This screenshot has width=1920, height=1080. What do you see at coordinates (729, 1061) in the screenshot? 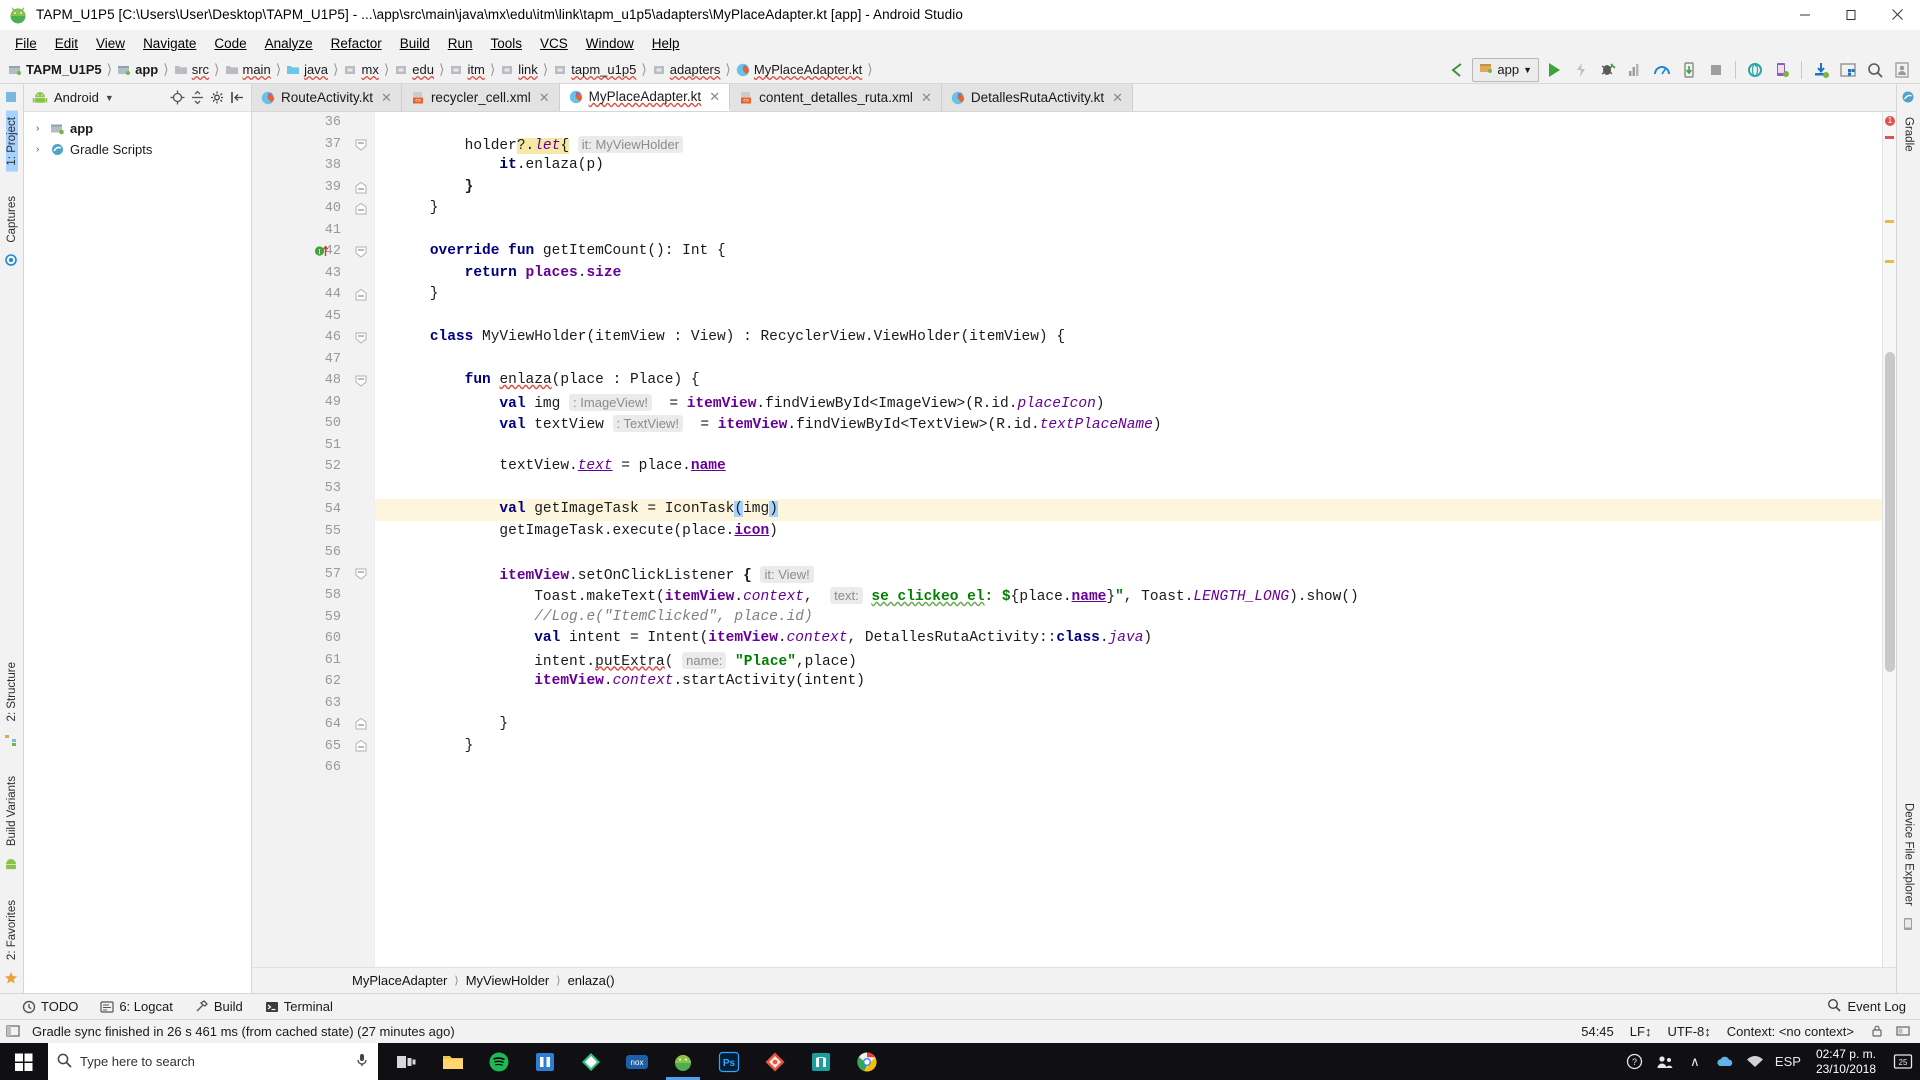
I see `photoshop-icon: Ps` at bounding box center [729, 1061].